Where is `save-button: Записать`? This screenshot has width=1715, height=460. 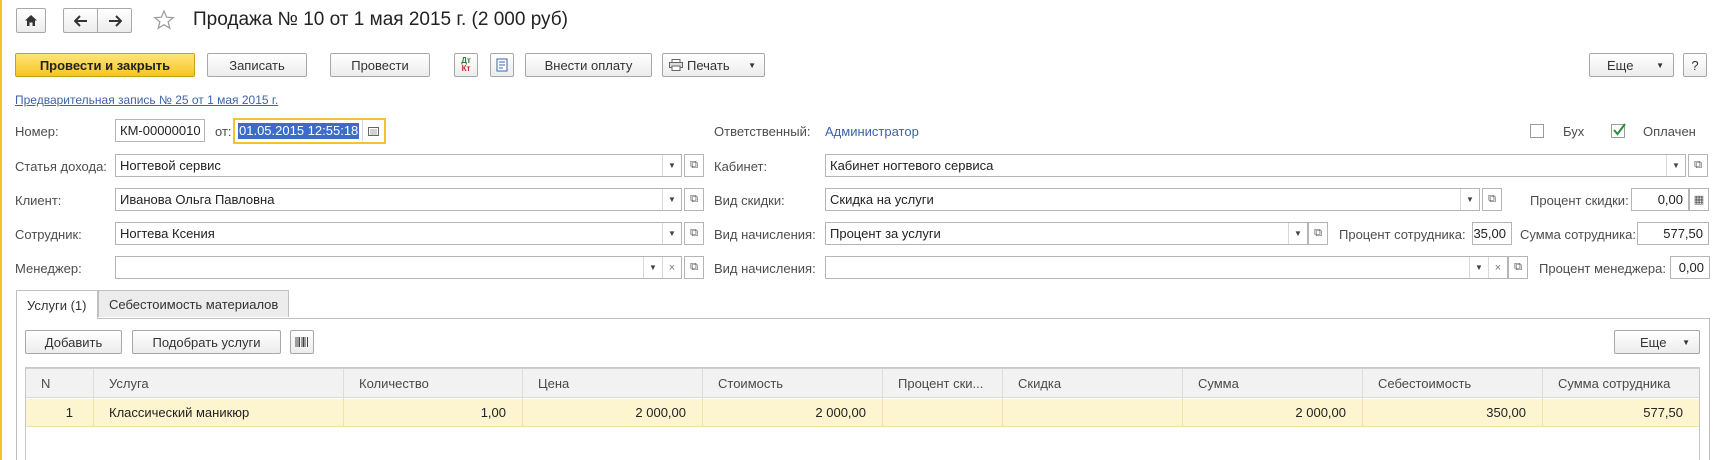
save-button: Записать is located at coordinates (257, 65).